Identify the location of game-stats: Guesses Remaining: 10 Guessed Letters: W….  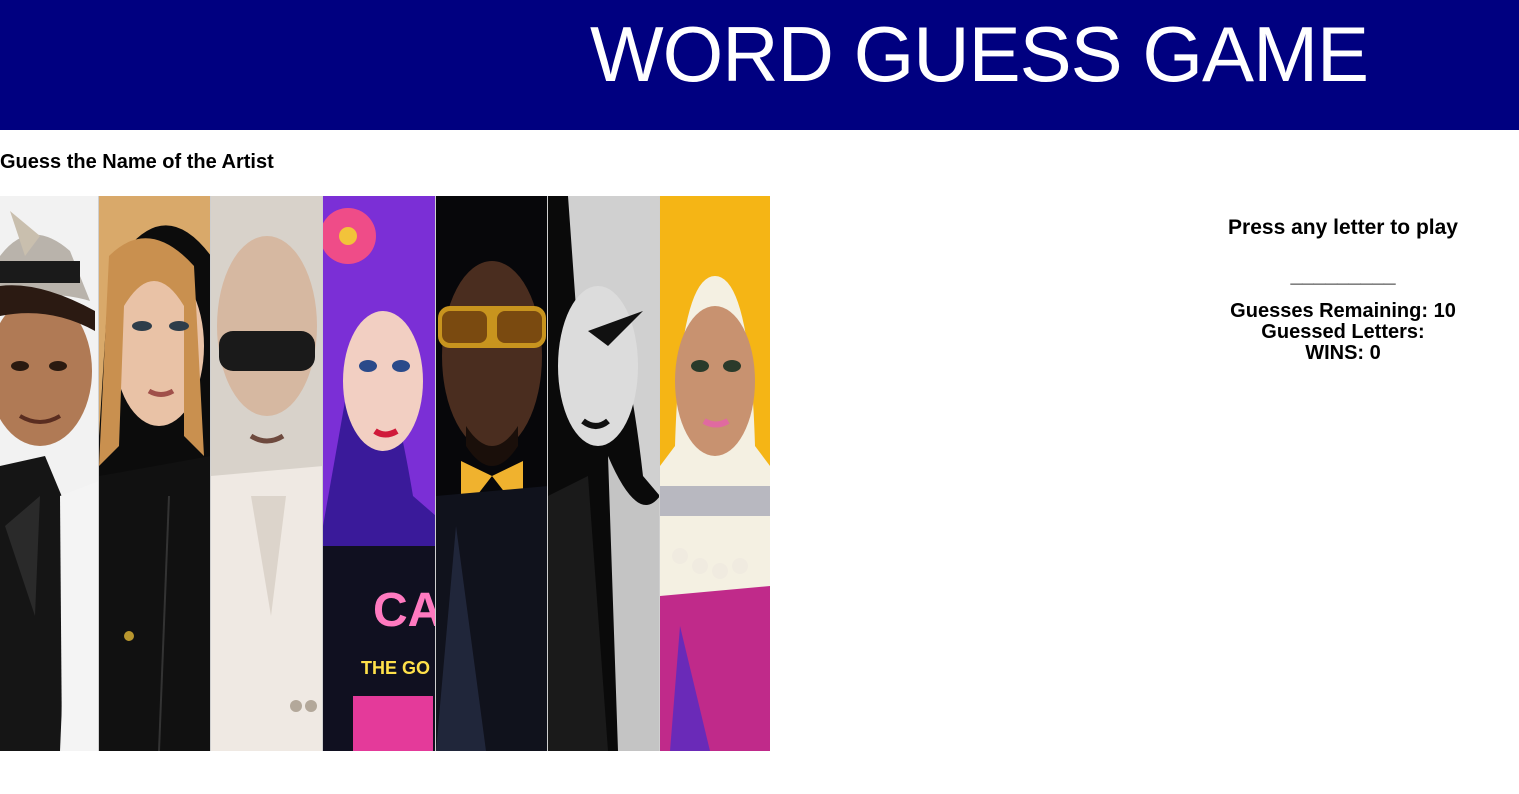
(1343, 332).